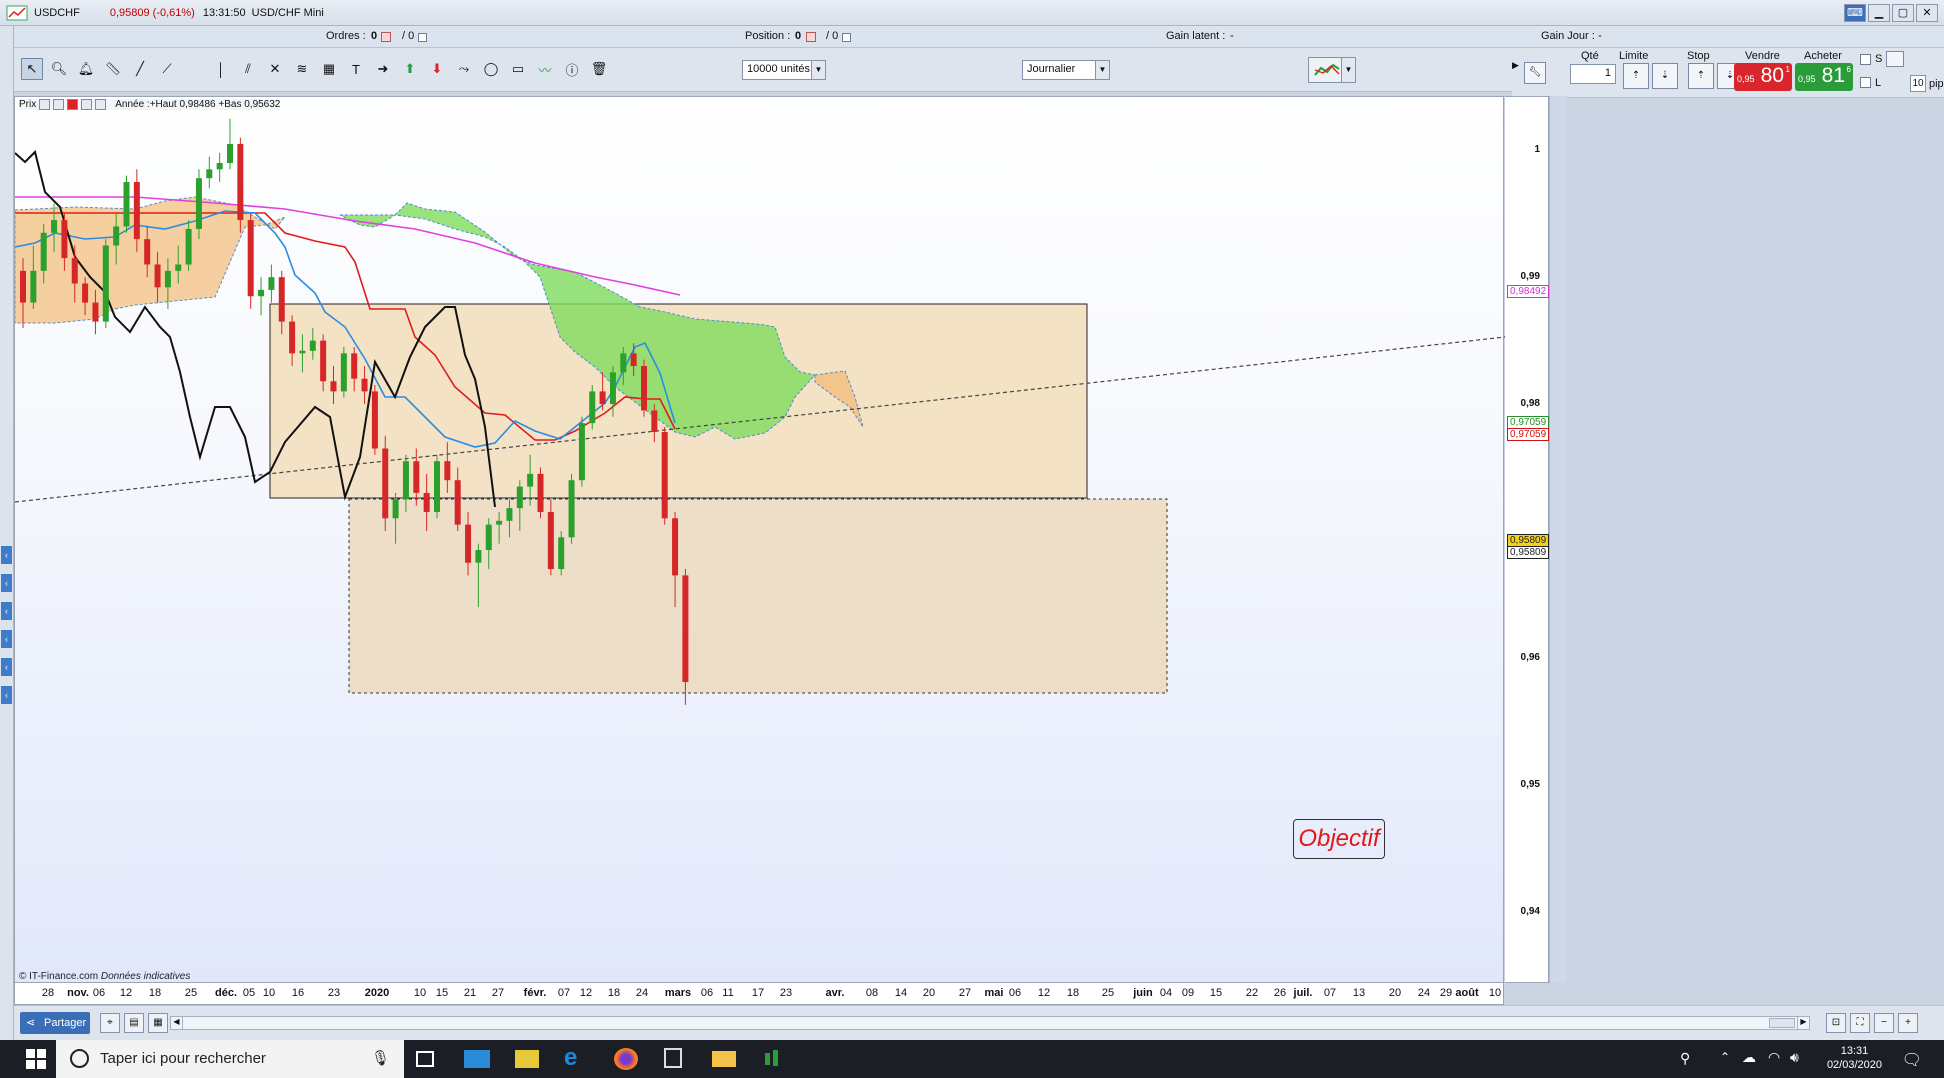 This screenshot has height=1078, width=1944. I want to click on limit-sell-button: ⇣, so click(1665, 76).